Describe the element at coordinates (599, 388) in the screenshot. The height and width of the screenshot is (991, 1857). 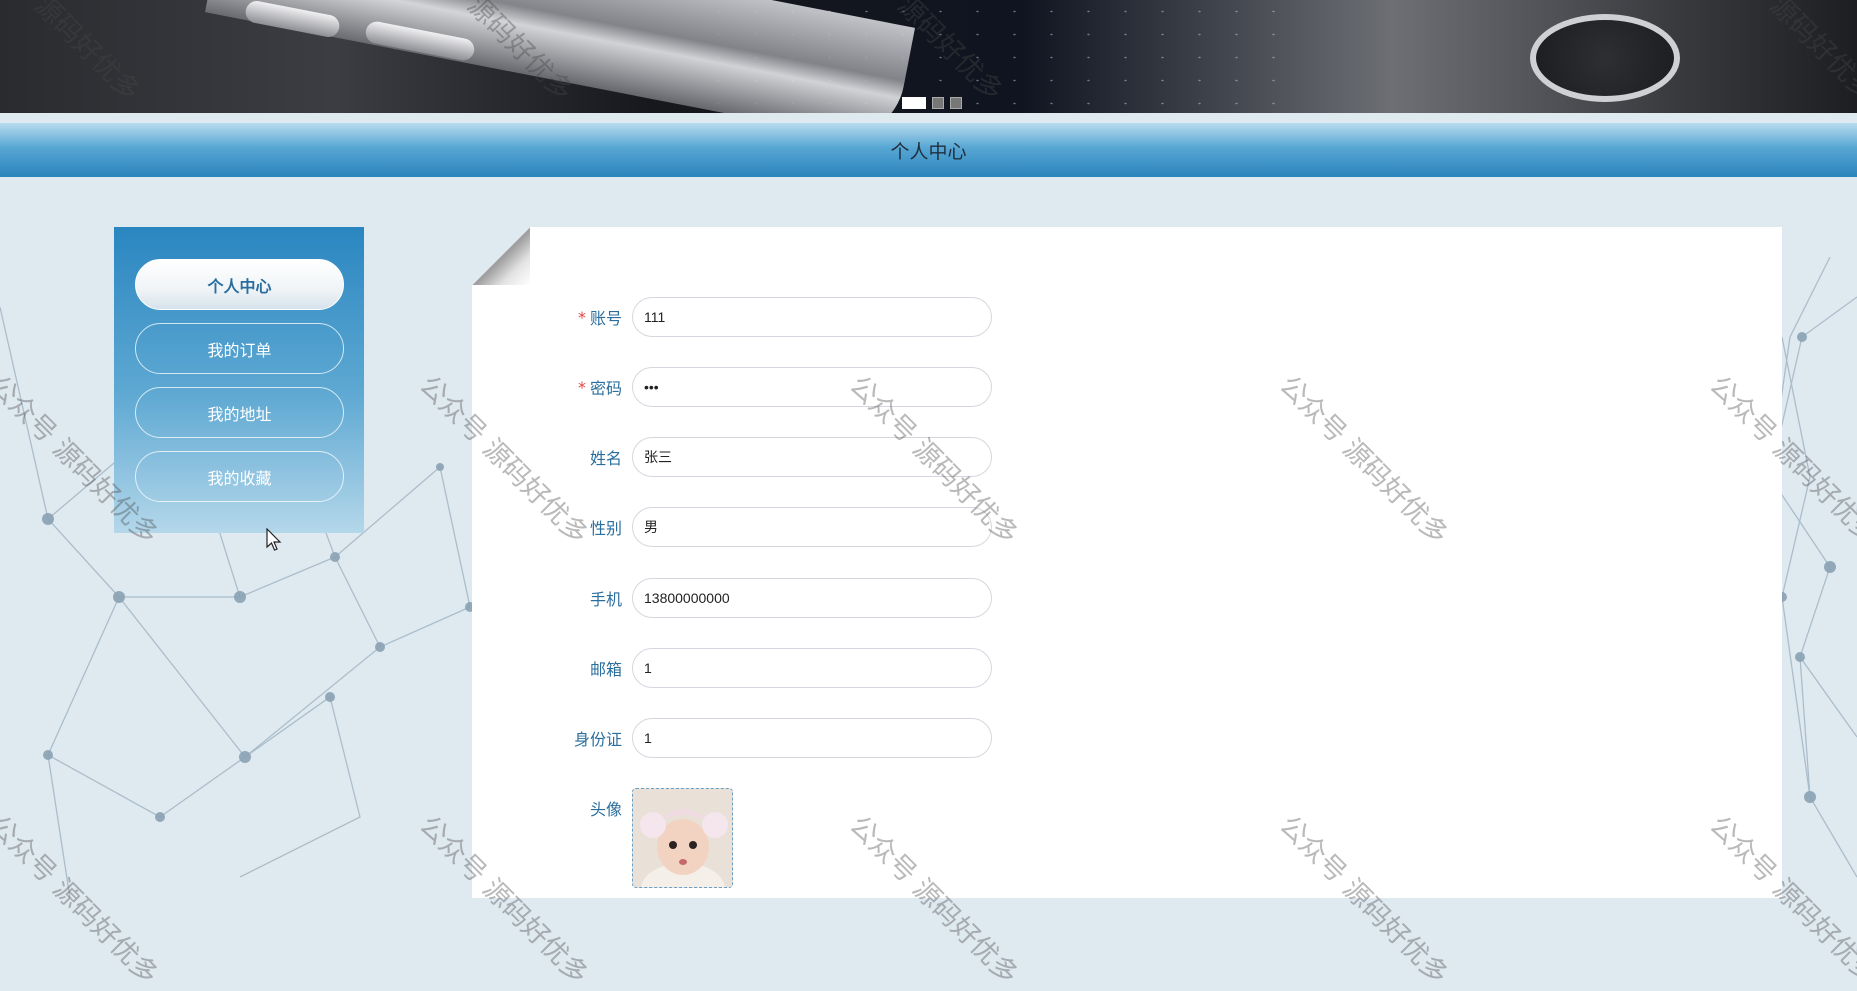
I see `password-label: * 密码` at that location.